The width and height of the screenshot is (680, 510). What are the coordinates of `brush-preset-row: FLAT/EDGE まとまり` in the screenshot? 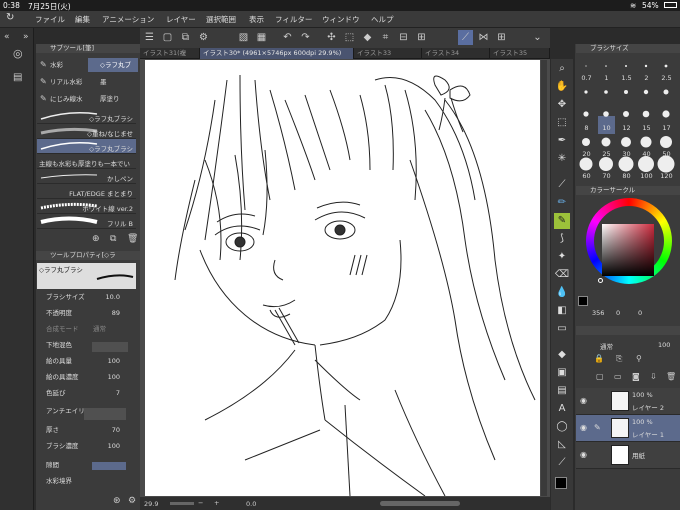 It's located at (86, 191).